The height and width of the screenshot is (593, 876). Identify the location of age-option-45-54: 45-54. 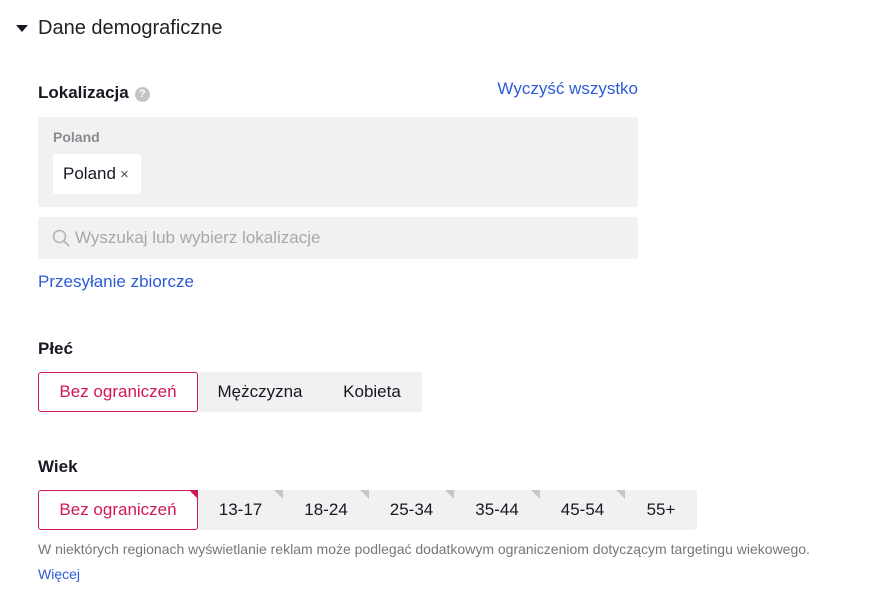
(582, 510).